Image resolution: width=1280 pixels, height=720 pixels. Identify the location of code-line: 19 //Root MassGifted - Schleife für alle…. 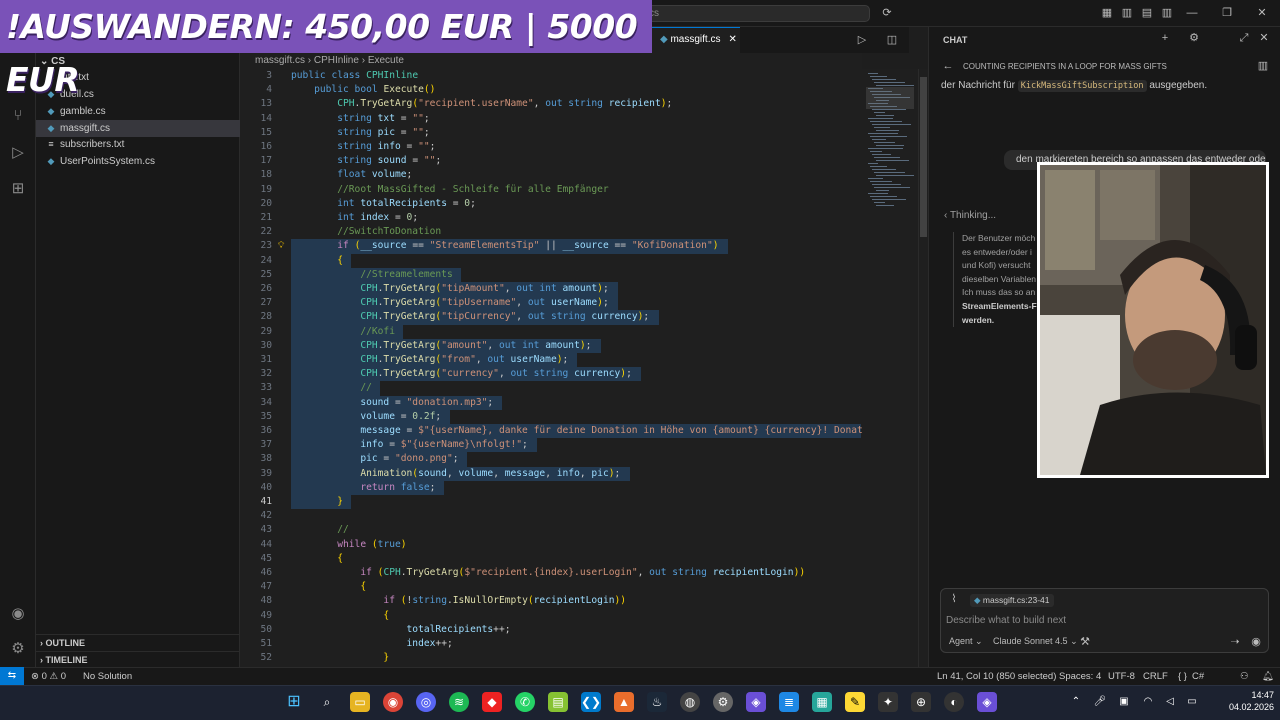
(551, 190).